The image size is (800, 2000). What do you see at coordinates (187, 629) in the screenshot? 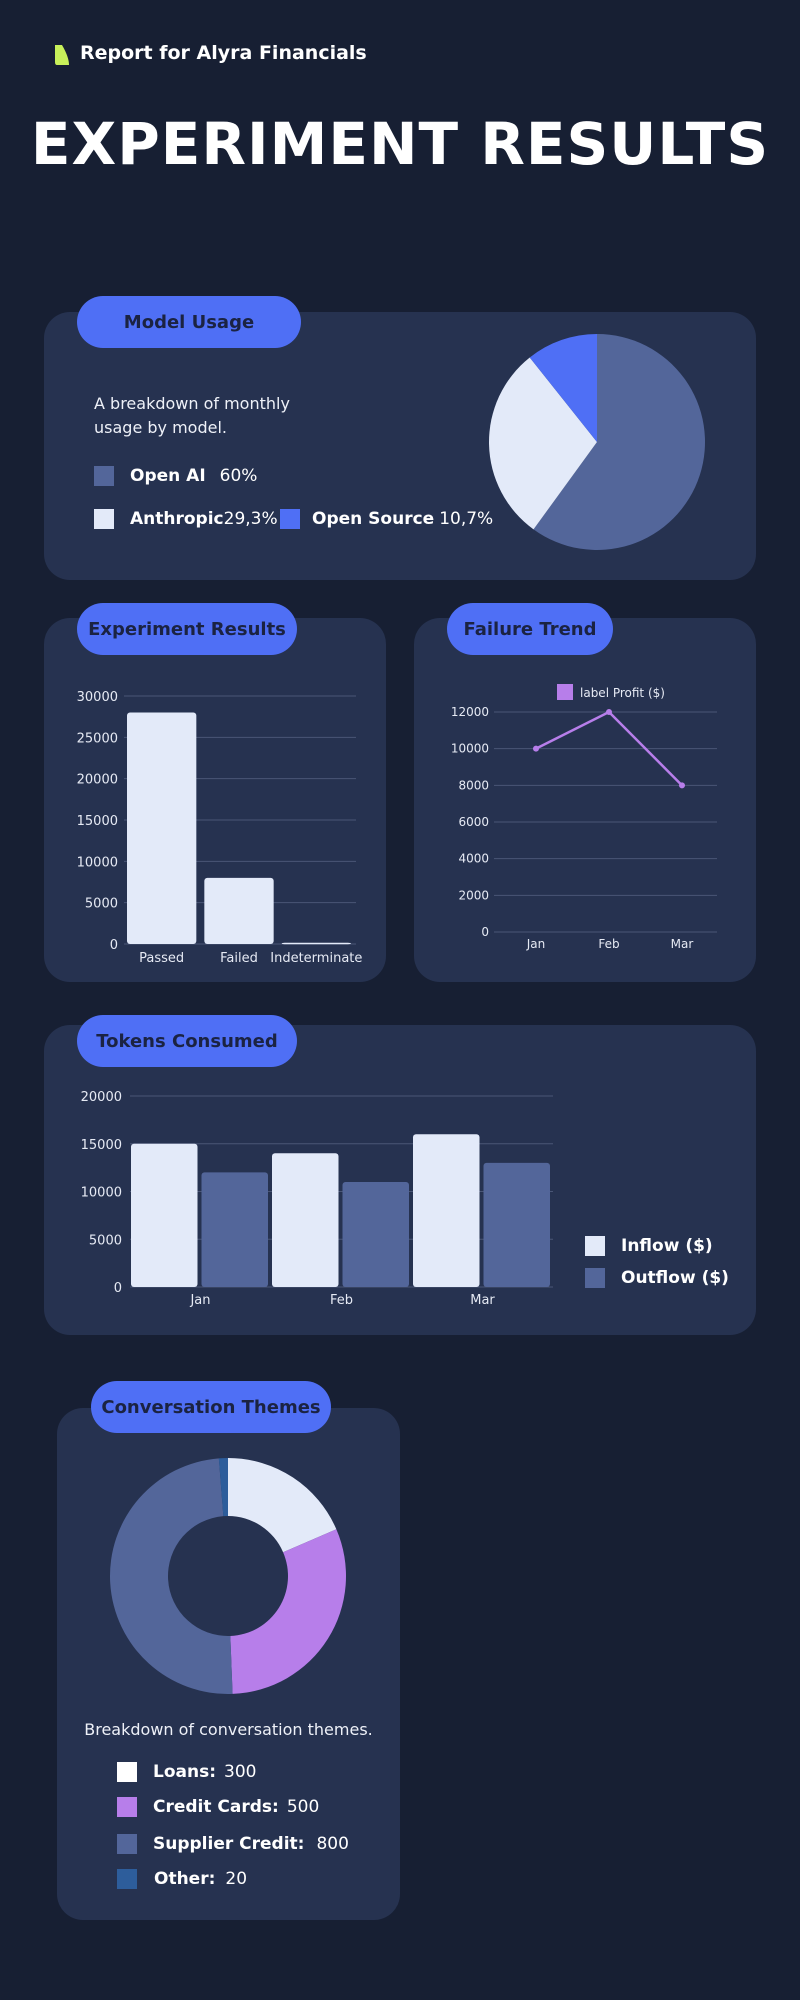
I see `experiment-results-title: Experiment Results` at bounding box center [187, 629].